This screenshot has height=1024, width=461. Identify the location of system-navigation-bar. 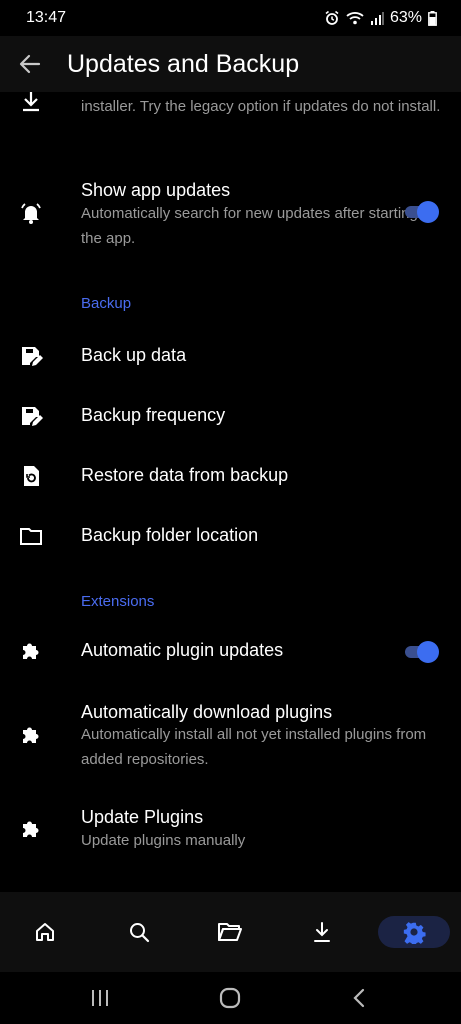
(230, 998).